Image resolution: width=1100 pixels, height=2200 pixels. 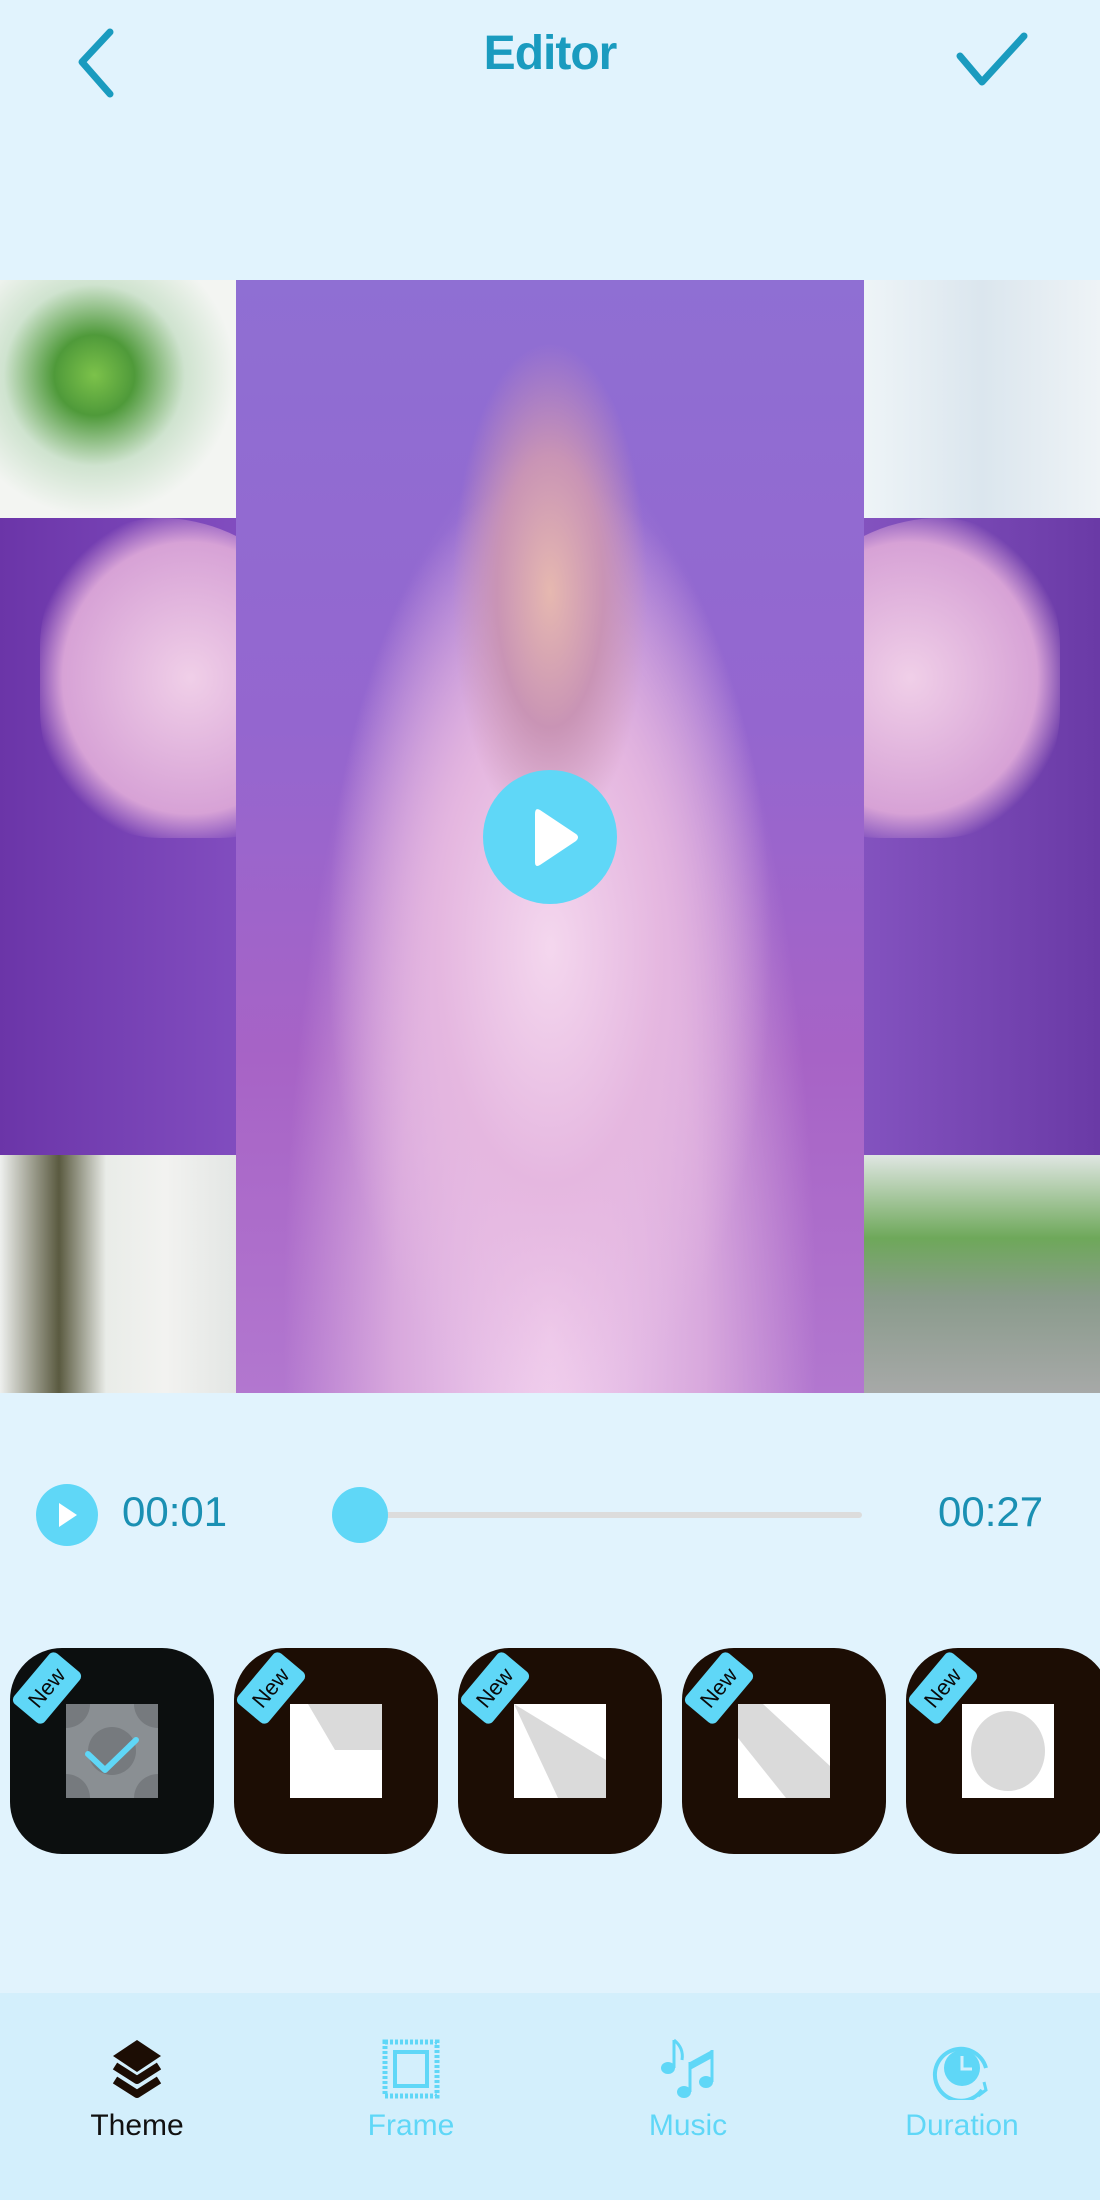 I want to click on frame-icon, so click(x=411, y=2069).